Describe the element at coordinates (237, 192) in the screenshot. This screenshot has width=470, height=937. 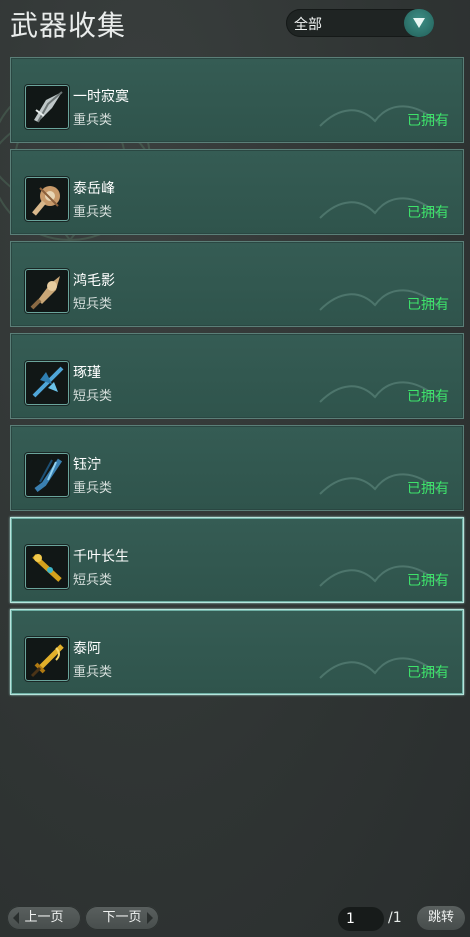
I see `weapon-card: 泰岳峰 重兵类 已拥有` at that location.